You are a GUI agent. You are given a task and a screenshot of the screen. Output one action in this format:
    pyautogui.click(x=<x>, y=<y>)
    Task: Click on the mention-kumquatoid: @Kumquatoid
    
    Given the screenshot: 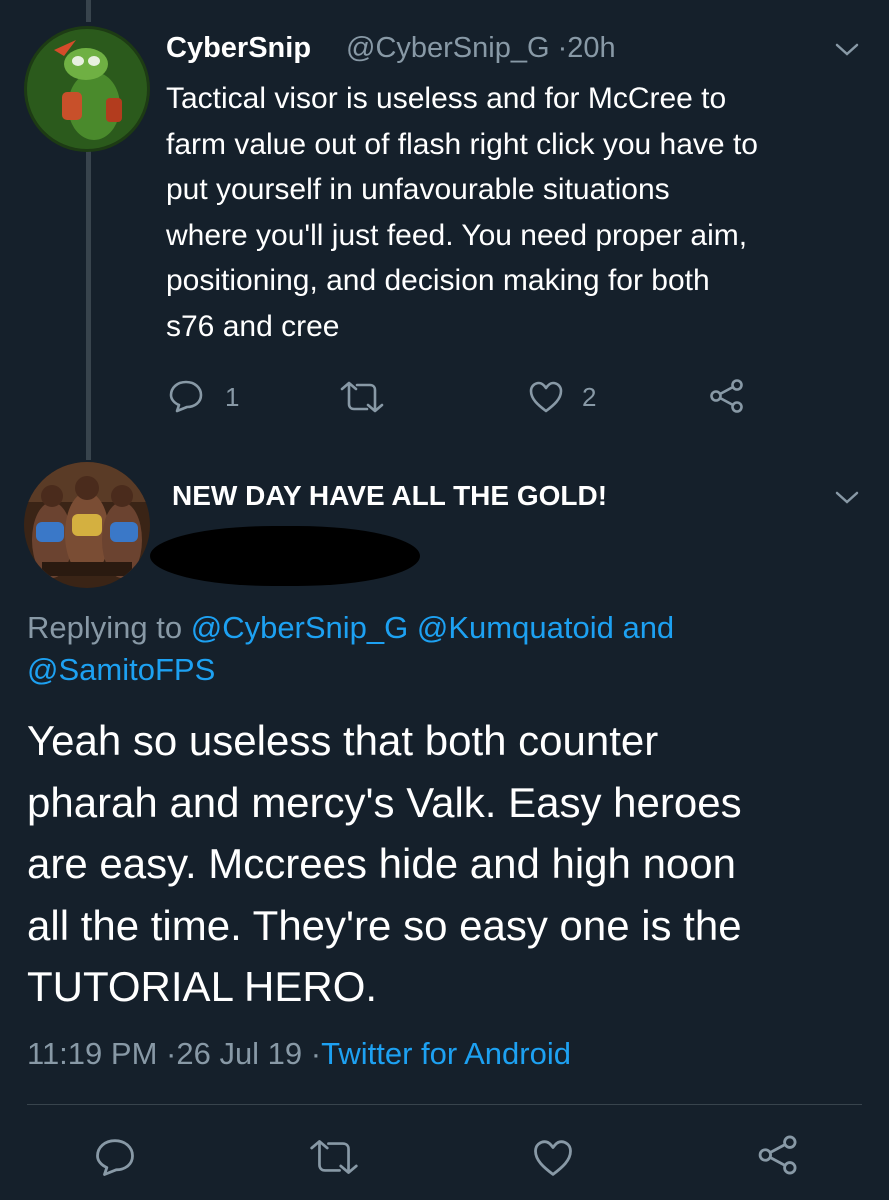 What is the action you would take?
    pyautogui.click(x=515, y=627)
    